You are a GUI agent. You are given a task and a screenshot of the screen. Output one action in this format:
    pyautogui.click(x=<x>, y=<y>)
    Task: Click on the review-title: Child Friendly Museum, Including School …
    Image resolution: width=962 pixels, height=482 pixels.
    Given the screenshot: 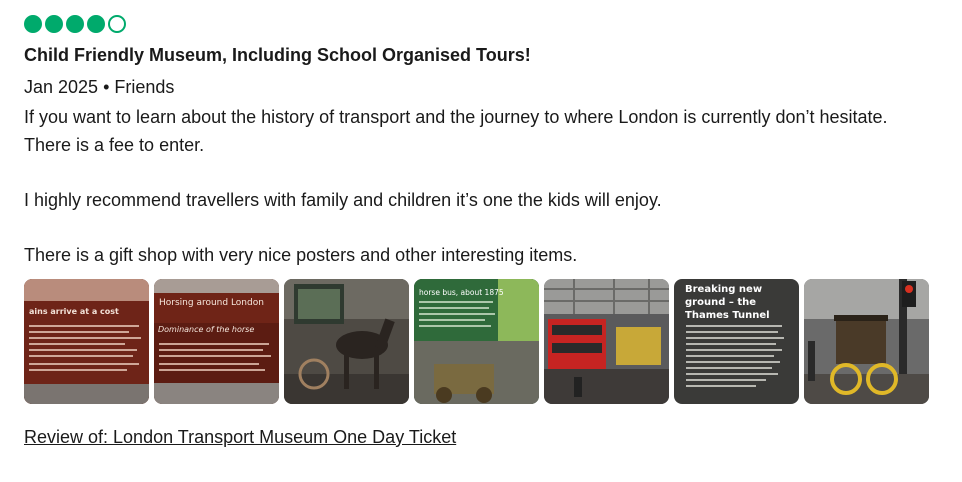 What is the action you would take?
    pyautogui.click(x=277, y=55)
    